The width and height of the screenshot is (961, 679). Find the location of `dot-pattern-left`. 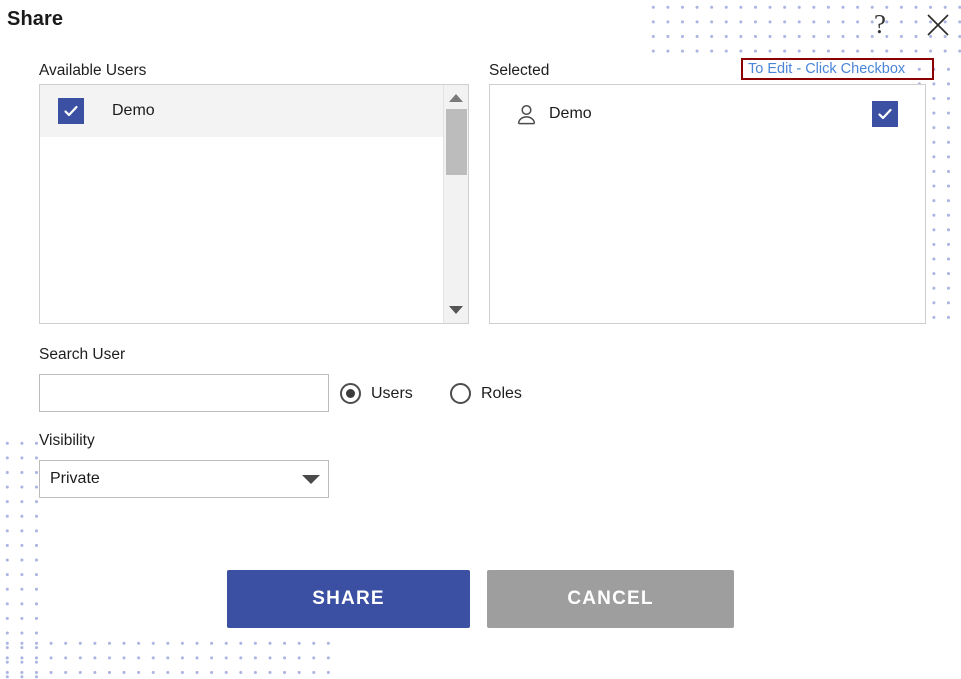

dot-pattern-left is located at coordinates (20, 557).